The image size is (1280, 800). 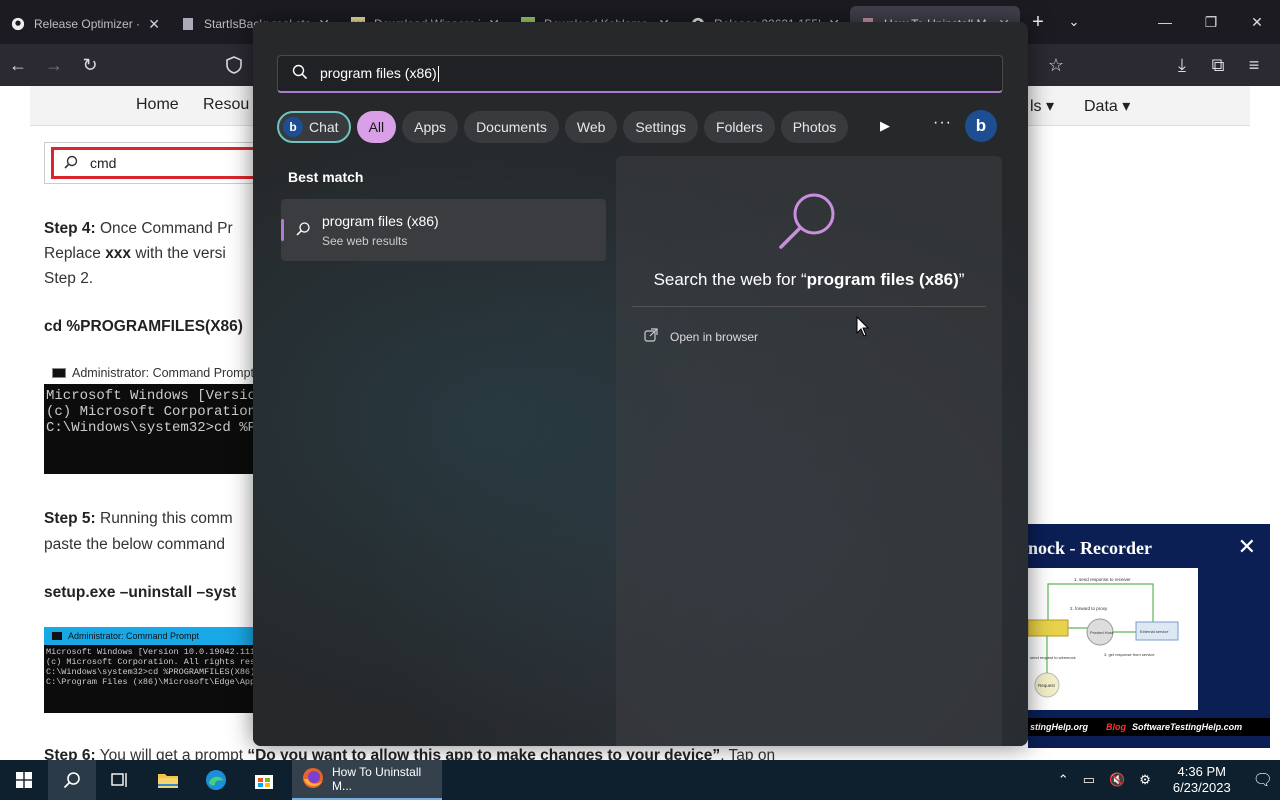 What do you see at coordinates (1154, 631) in the screenshot?
I see `diagram-label: External service` at bounding box center [1154, 631].